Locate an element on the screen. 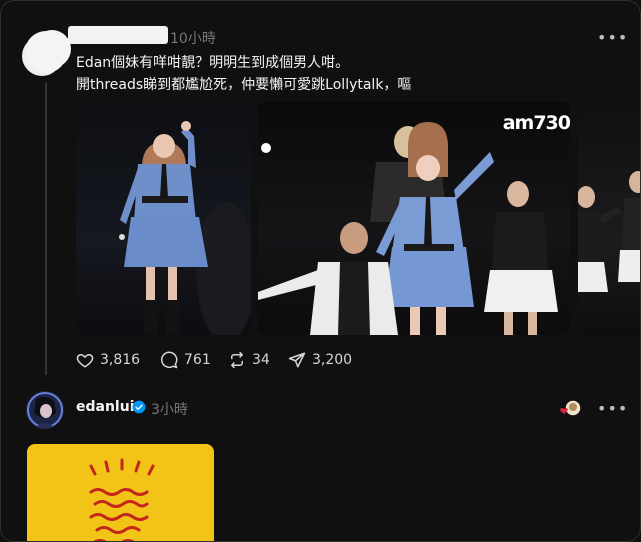  reaction-badge is located at coordinates (571, 409).